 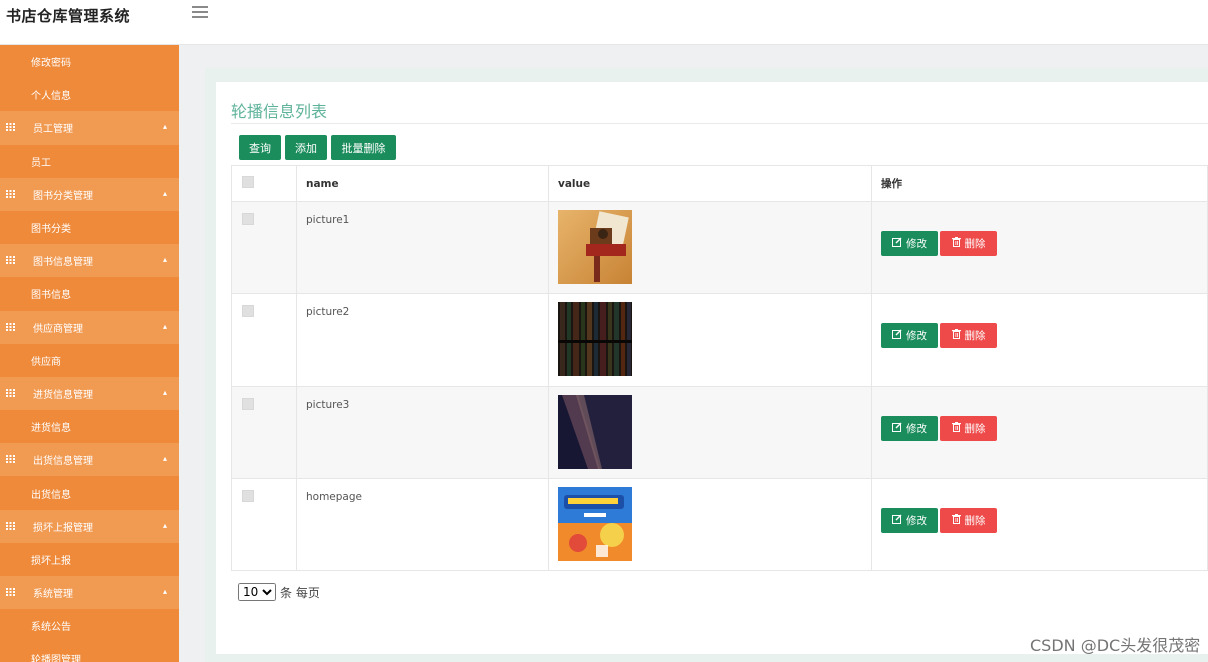 I want to click on sidebar-group-label: 出货信息管理, so click(x=63, y=462).